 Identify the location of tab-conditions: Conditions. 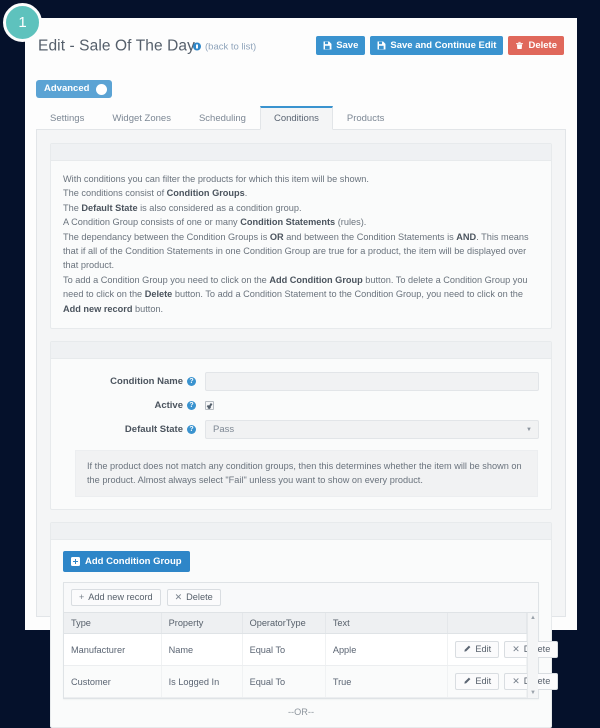
(296, 118).